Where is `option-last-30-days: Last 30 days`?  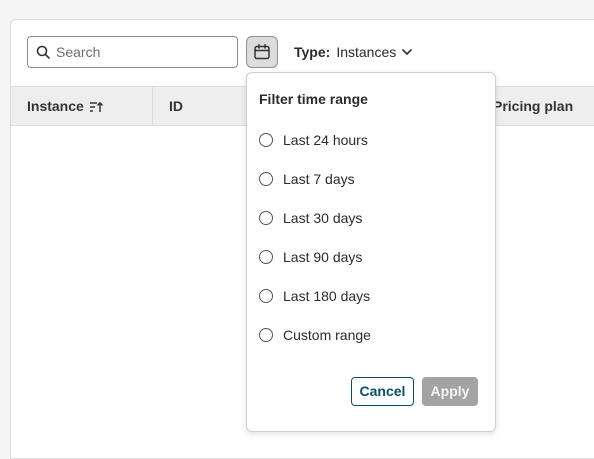 option-last-30-days: Last 30 days is located at coordinates (310, 218).